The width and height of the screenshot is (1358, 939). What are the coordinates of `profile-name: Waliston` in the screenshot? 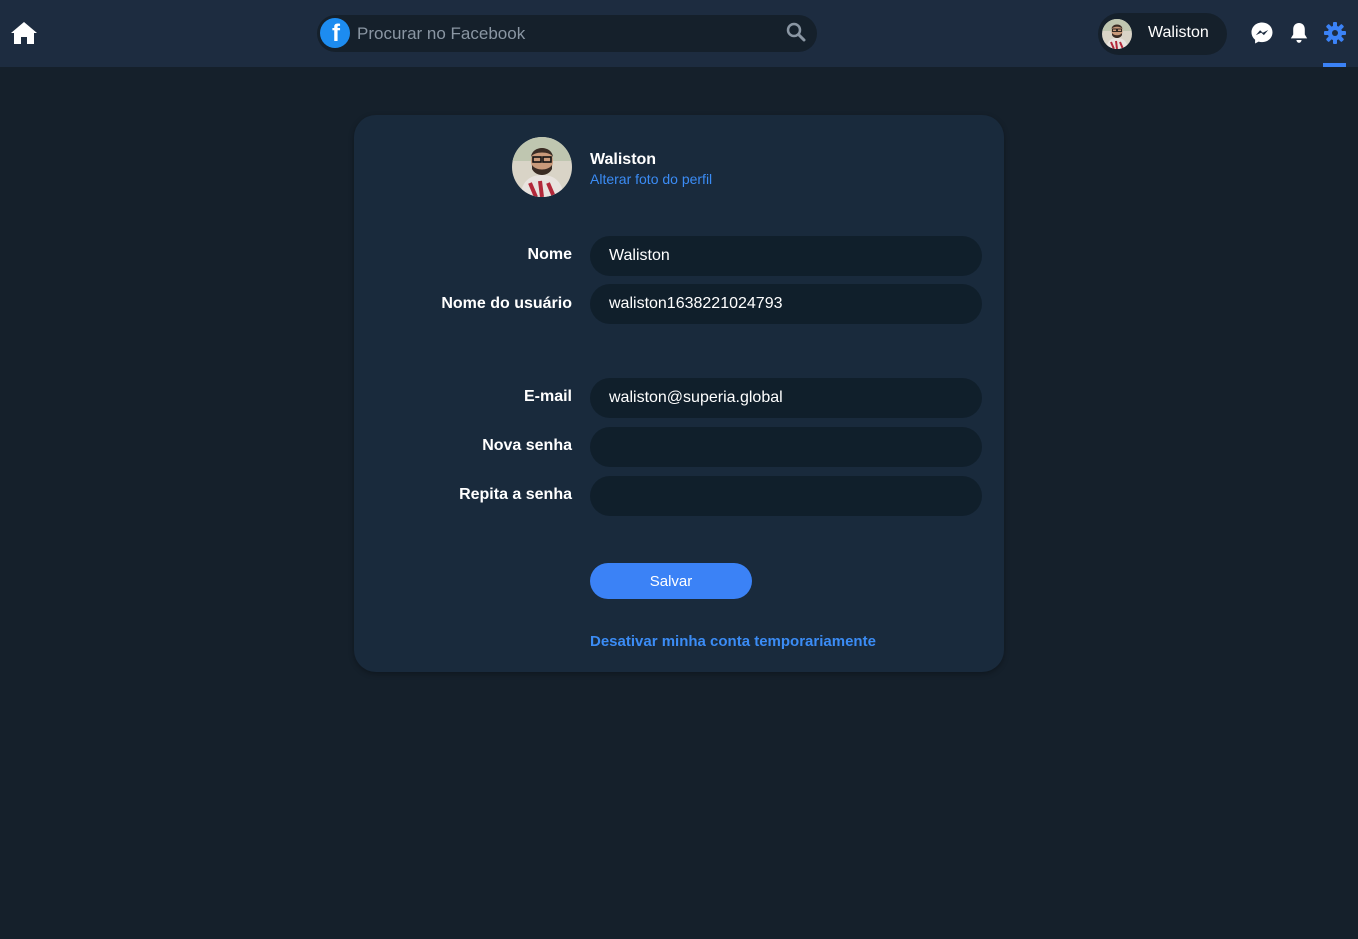 It's located at (623, 159).